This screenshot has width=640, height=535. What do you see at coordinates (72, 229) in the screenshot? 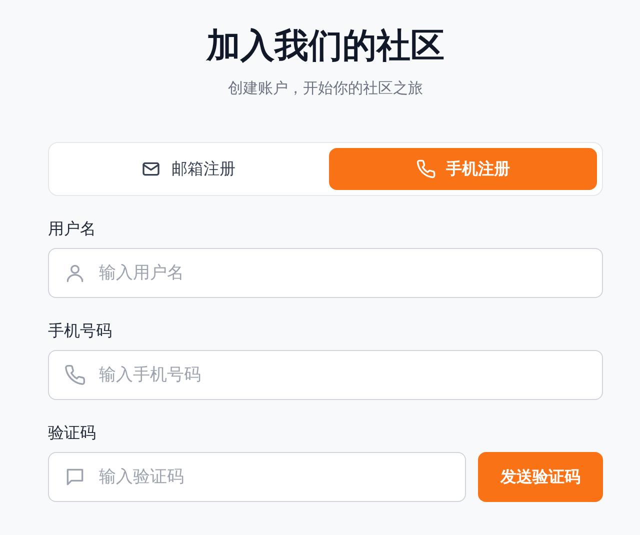
I see `field-label: 用户名` at bounding box center [72, 229].